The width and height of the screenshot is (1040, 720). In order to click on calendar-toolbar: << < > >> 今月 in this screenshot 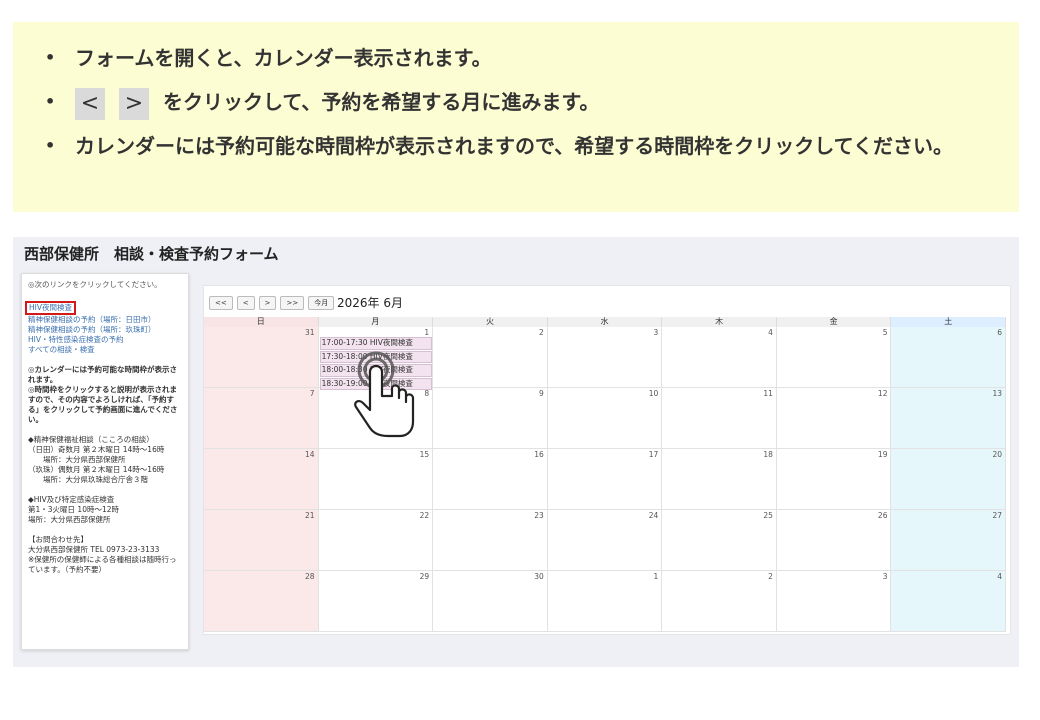, I will do `click(272, 303)`.